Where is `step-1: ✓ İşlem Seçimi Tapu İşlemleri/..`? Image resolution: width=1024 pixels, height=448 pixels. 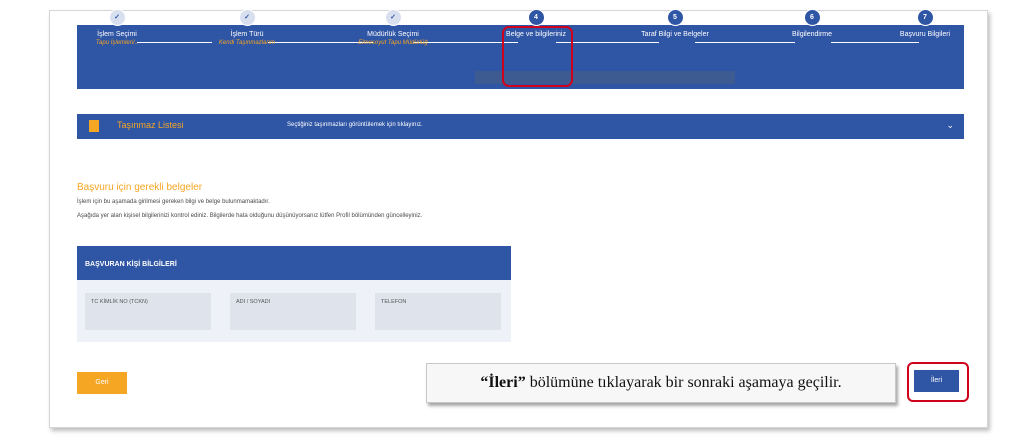
step-1: ✓ İşlem Seçimi Tapu İşlemleri/.. is located at coordinates (117, 27).